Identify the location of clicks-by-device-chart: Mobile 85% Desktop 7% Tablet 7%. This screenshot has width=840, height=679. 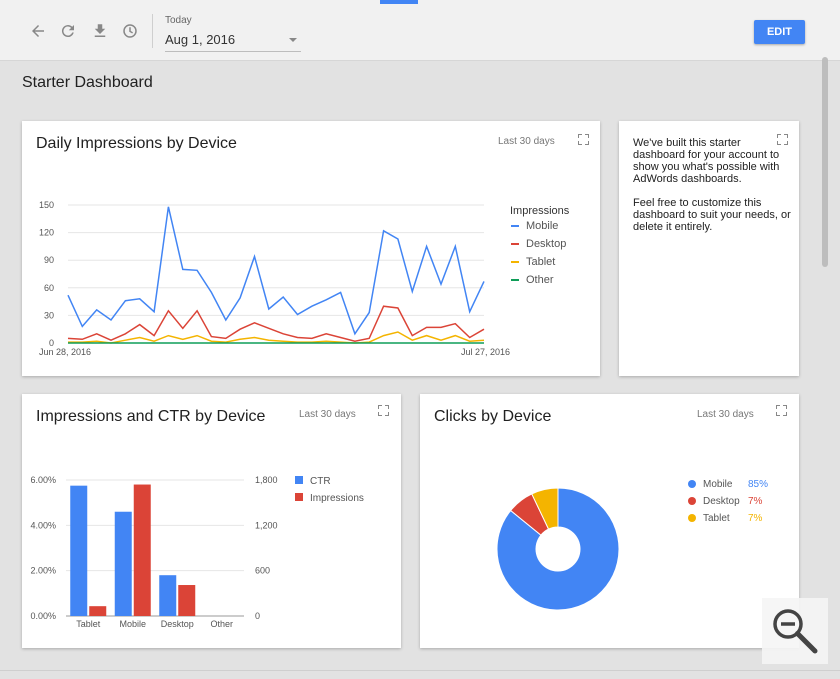
(632, 545).